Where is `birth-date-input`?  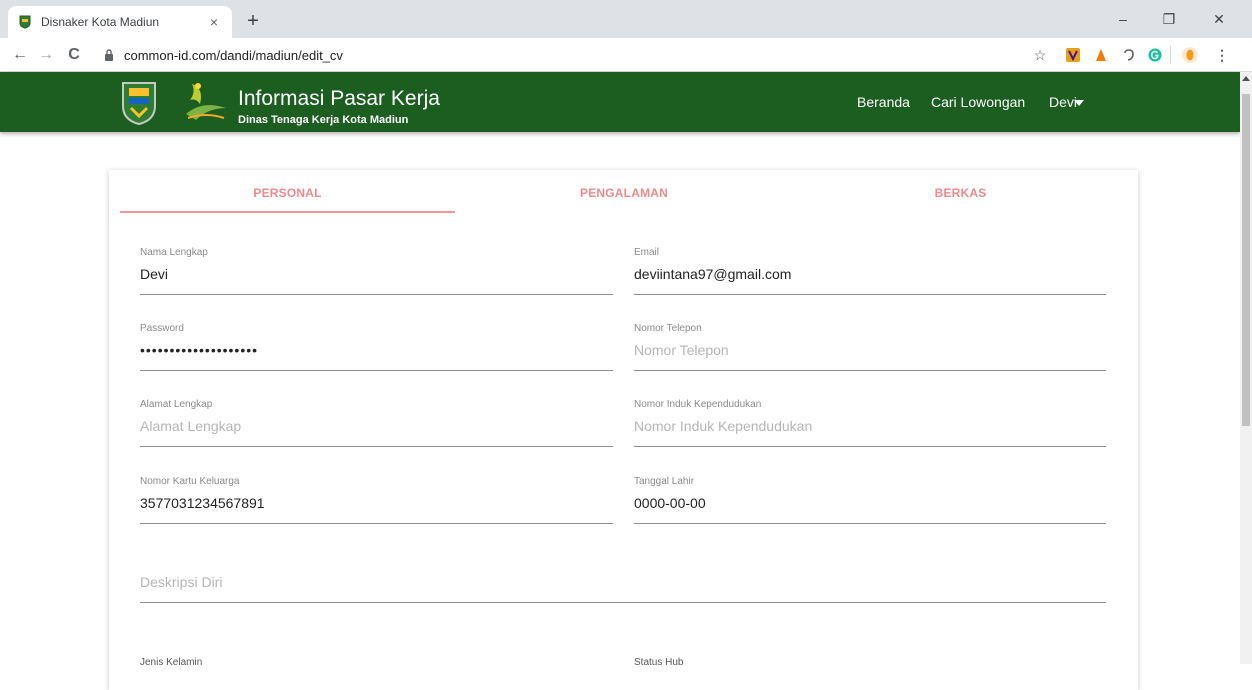 birth-date-input is located at coordinates (870, 503).